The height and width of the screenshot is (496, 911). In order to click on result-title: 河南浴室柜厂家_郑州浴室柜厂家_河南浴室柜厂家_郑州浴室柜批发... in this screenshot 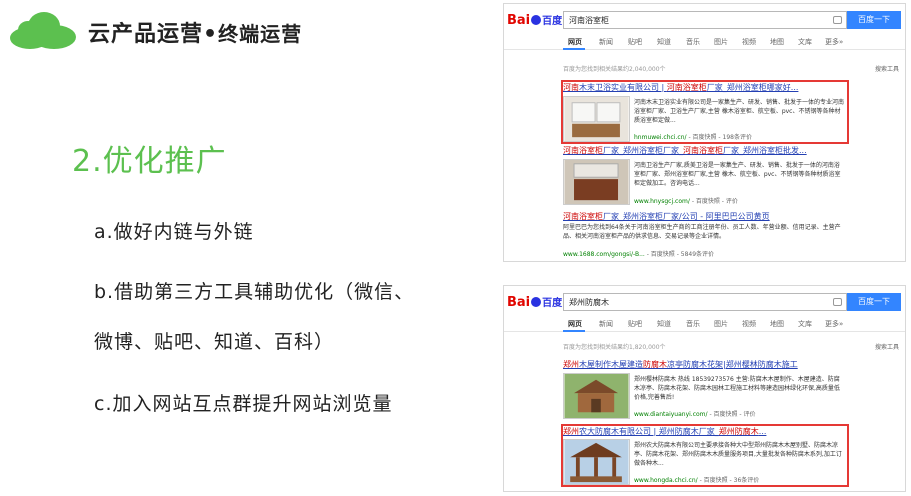, I will do `click(704, 150)`.